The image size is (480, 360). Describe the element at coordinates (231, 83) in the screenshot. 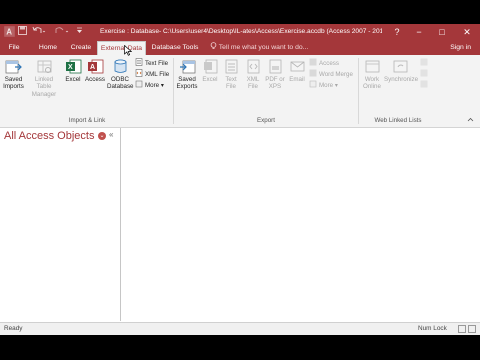

I see `export-text-file-label: Text File` at that location.